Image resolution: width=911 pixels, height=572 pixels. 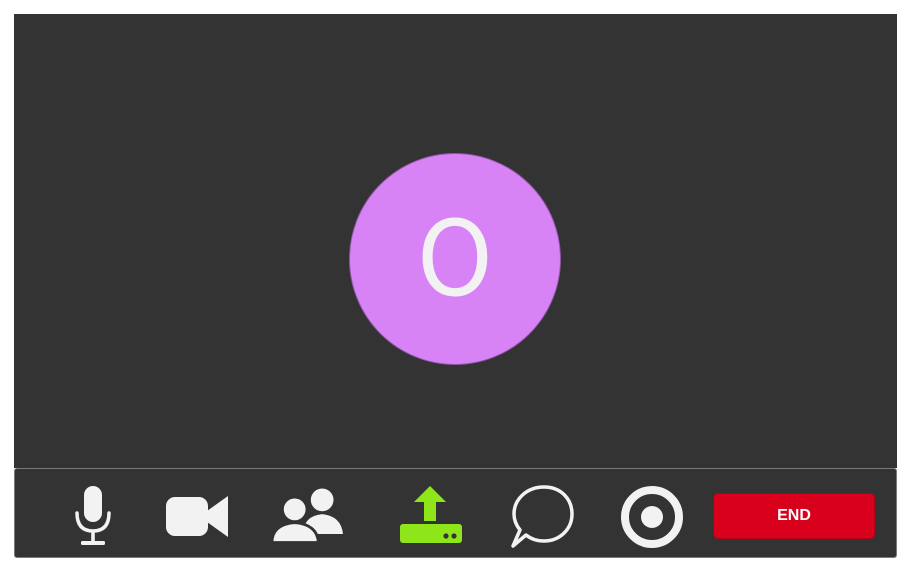 I want to click on participant-avatar: O, so click(x=455, y=259).